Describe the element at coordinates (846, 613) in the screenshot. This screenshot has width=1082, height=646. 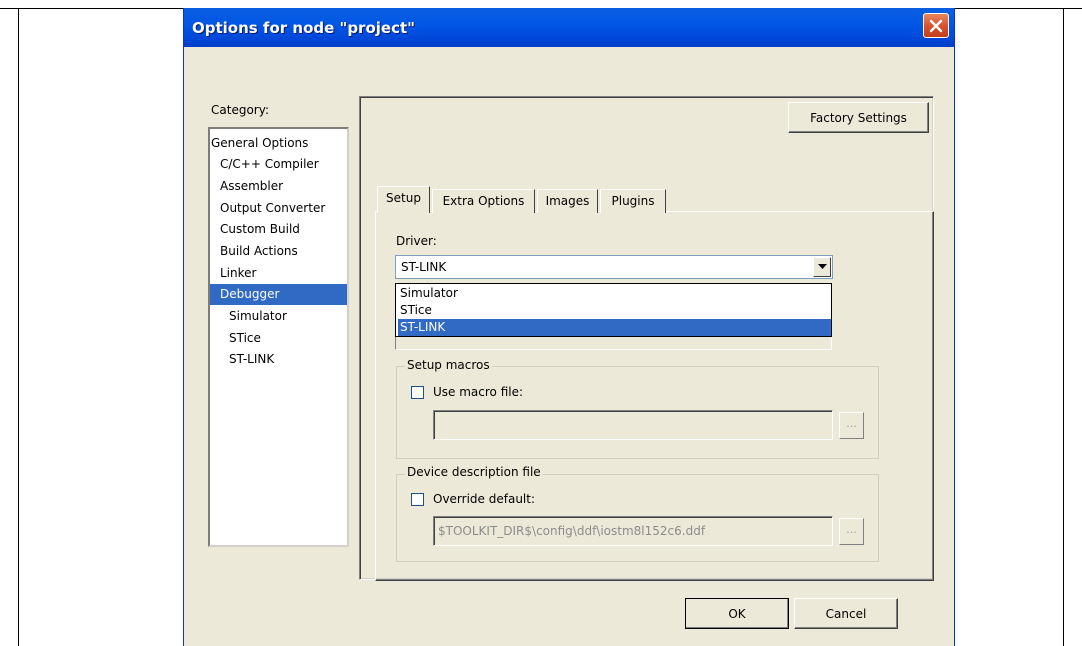
I see `cancel-button: Cancel` at that location.